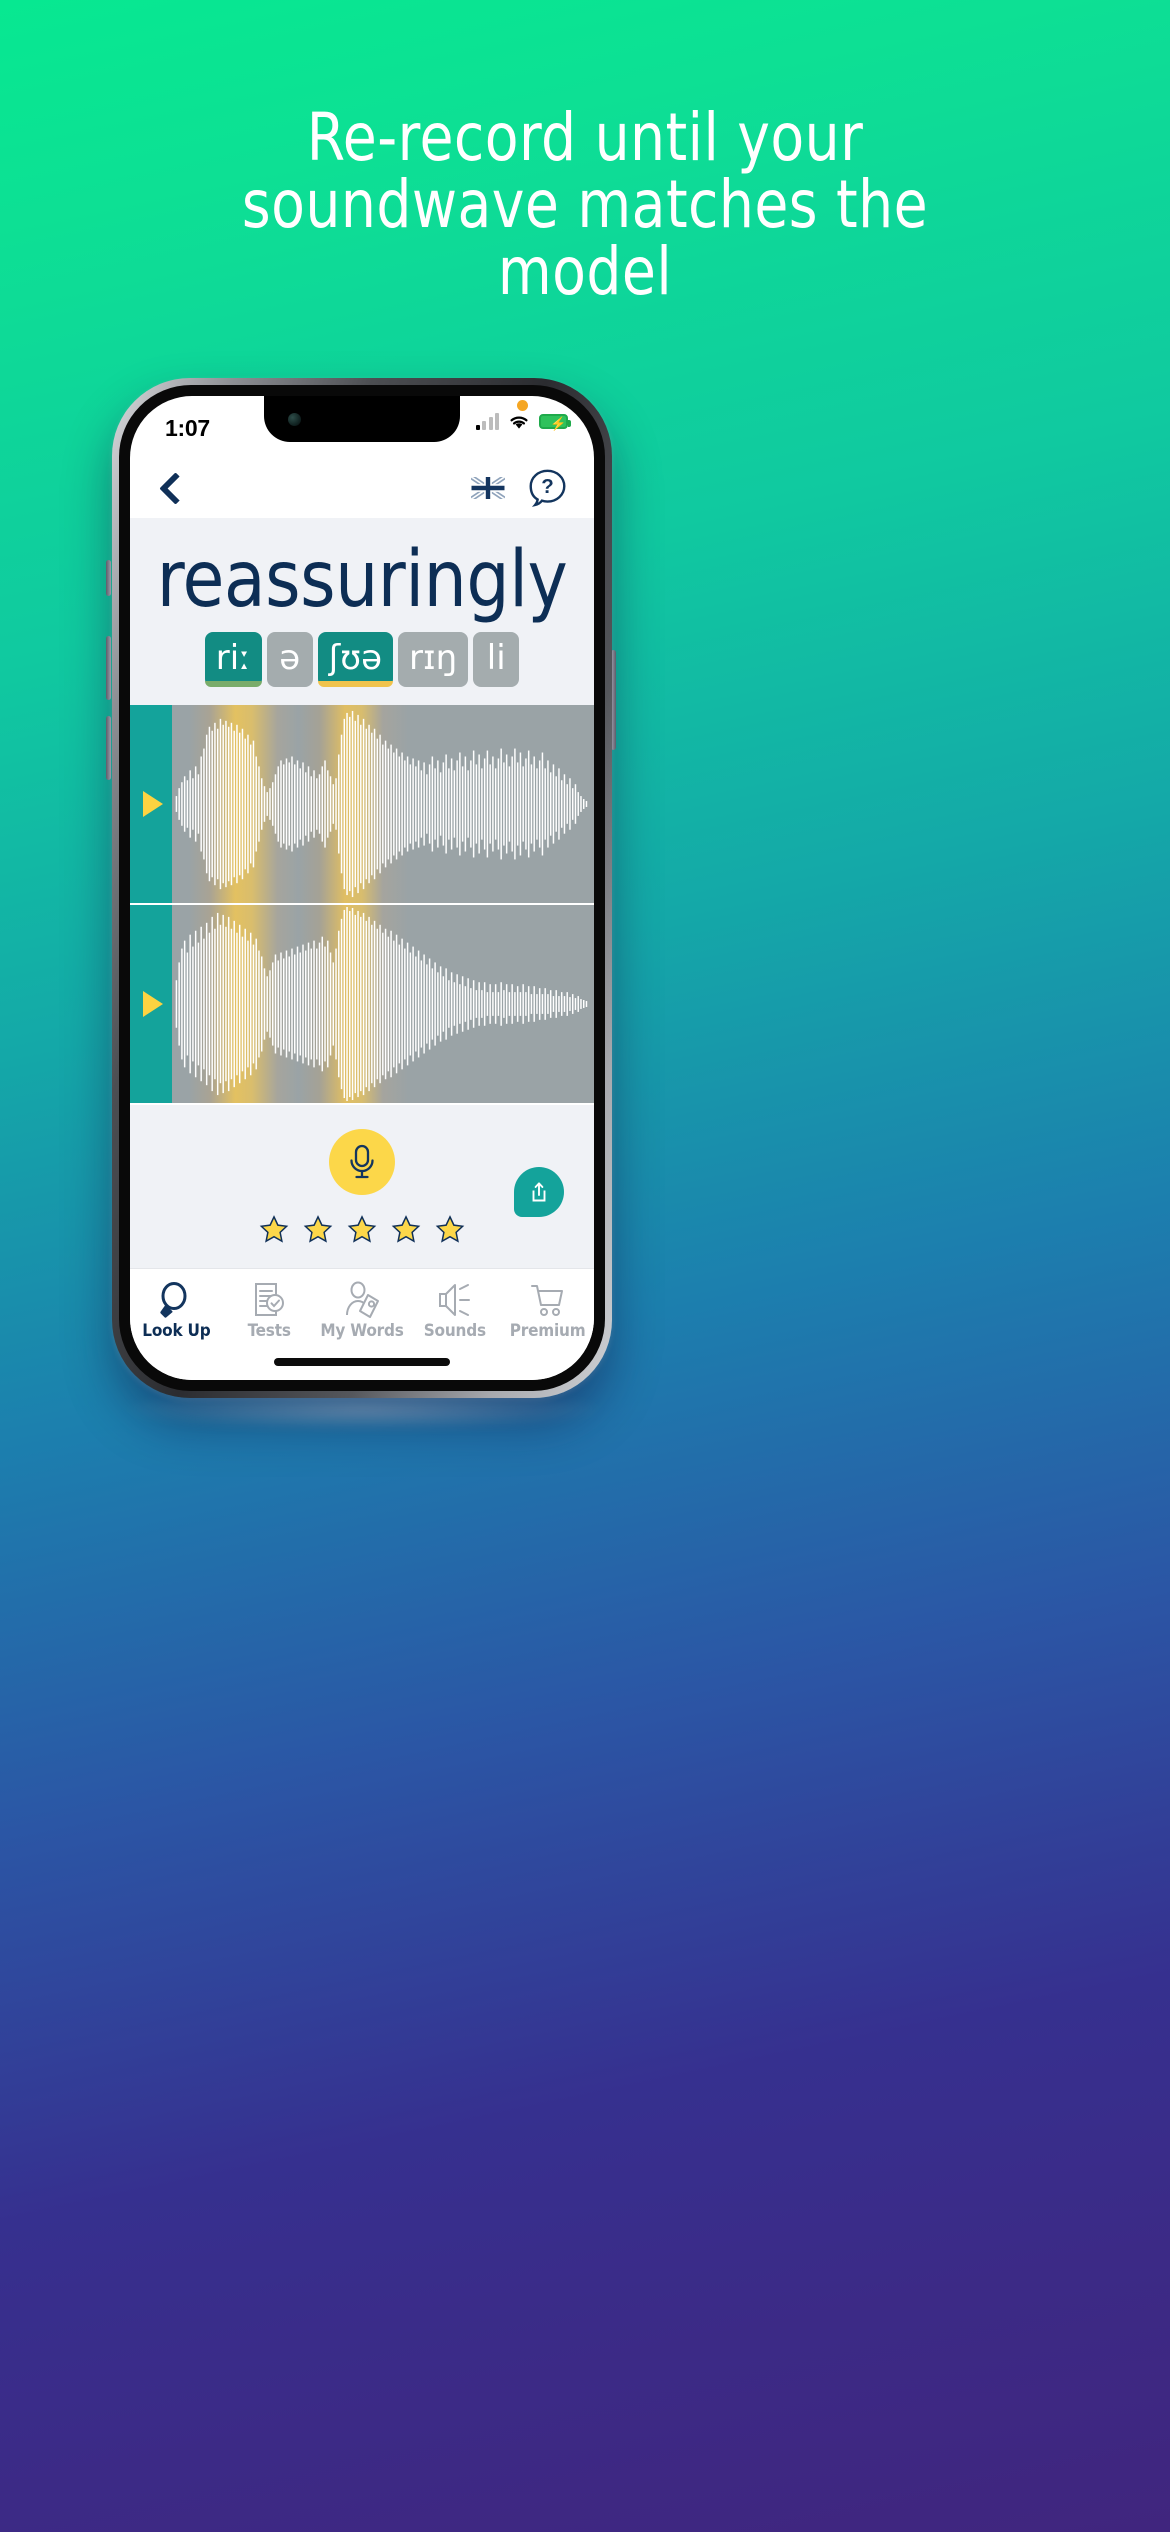  What do you see at coordinates (585, 271) in the screenshot?
I see `headline-line-3: model` at bounding box center [585, 271].